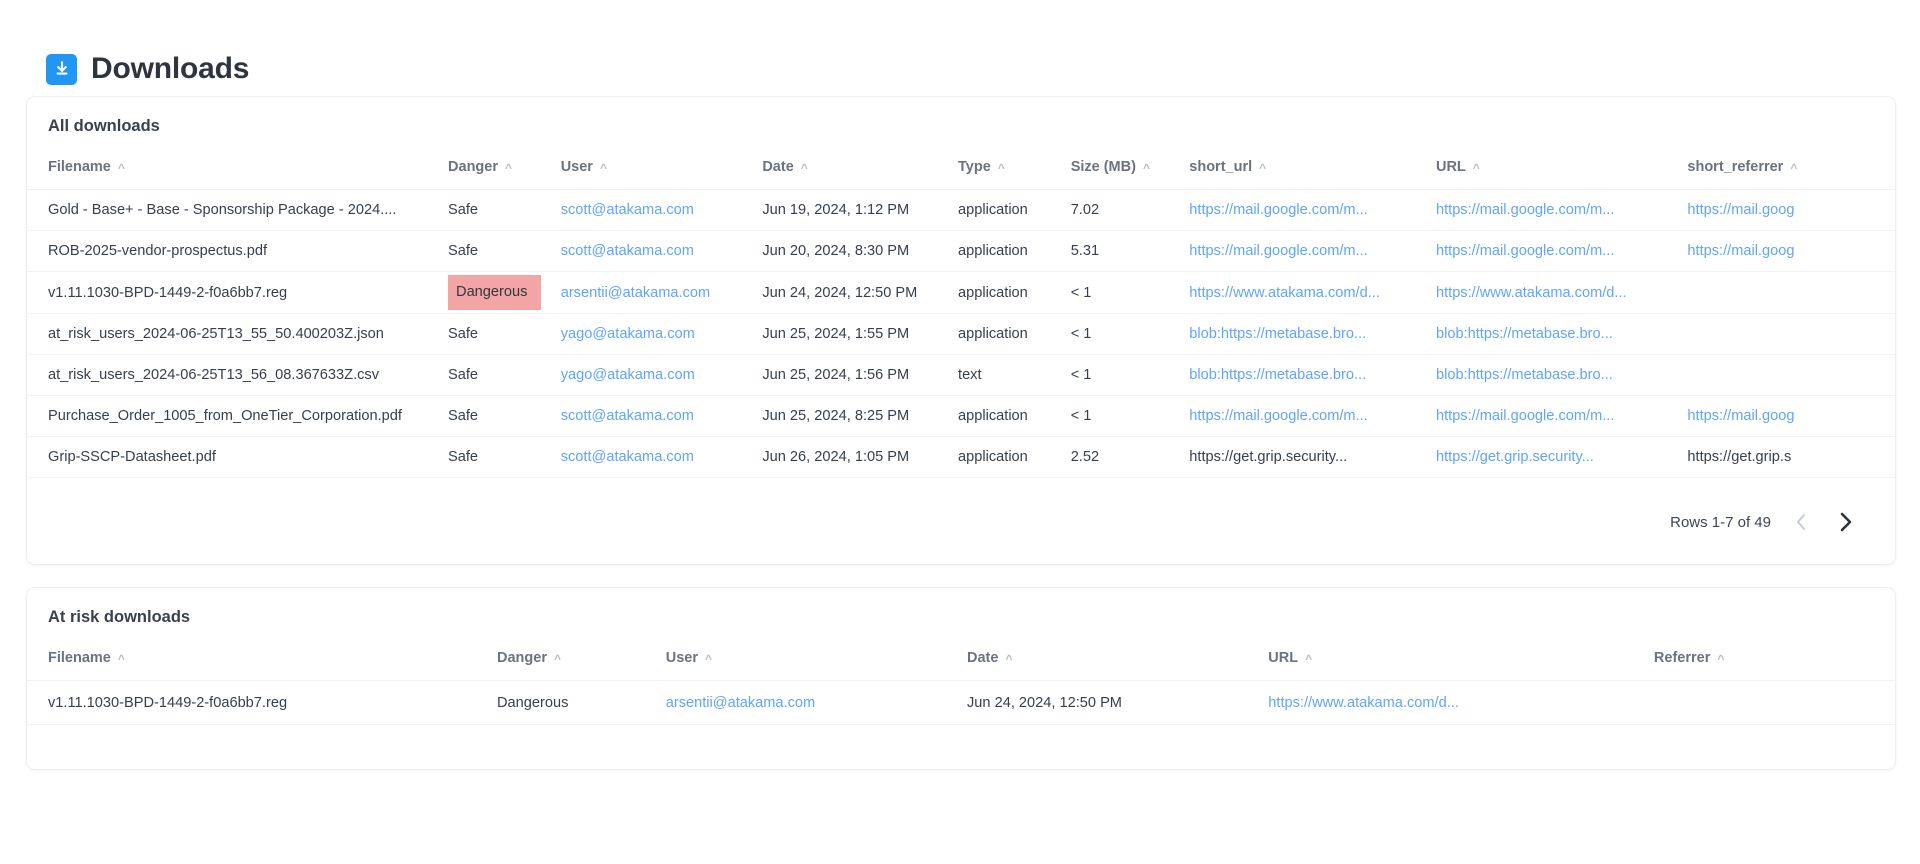 This screenshot has width=1920, height=864. Describe the element at coordinates (473, 167) in the screenshot. I see `column-label-danger: Danger` at that location.